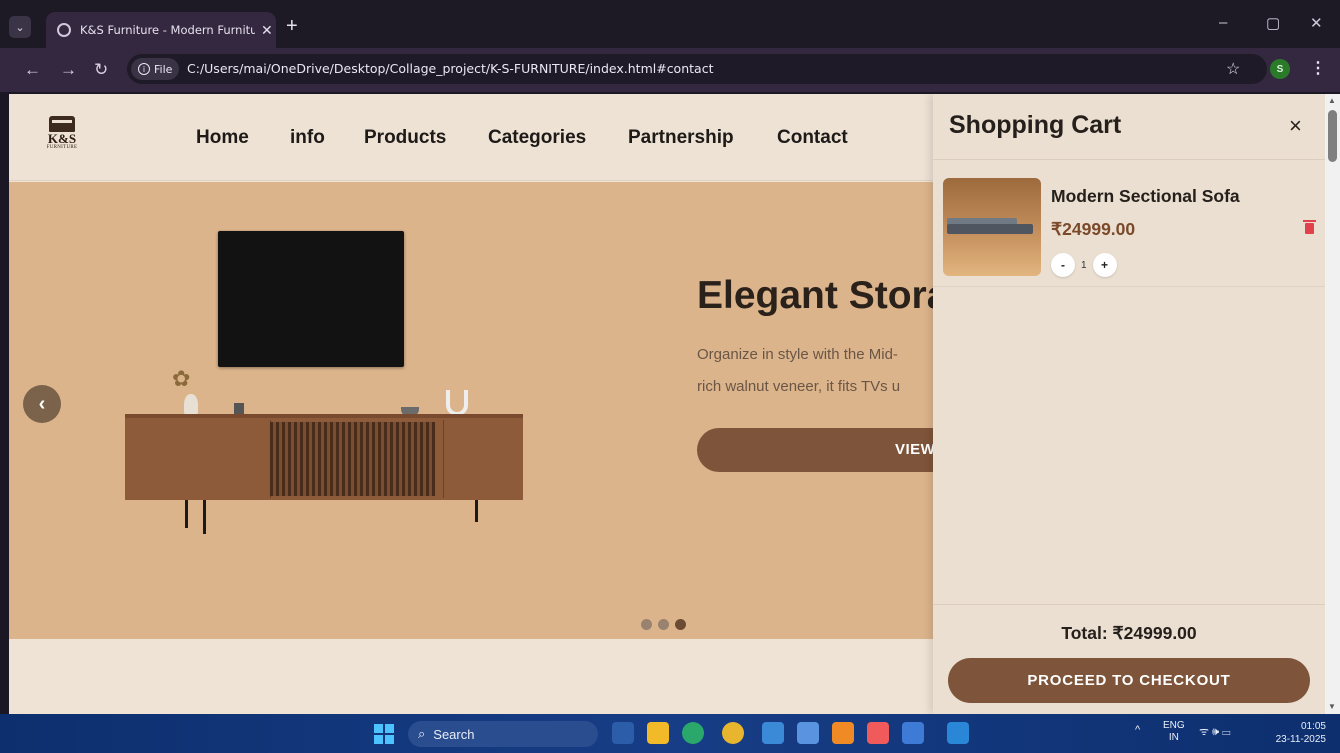 This screenshot has width=1340, height=753. Describe the element at coordinates (32, 70) in the screenshot. I see `back-icon: ←` at that location.